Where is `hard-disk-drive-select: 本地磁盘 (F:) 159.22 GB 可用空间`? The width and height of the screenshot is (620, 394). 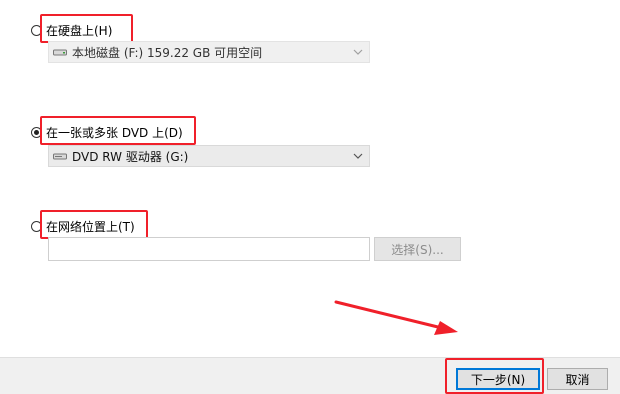
hard-disk-drive-select: 本地磁盘 (F:) 159.22 GB 可用空间 is located at coordinates (209, 52).